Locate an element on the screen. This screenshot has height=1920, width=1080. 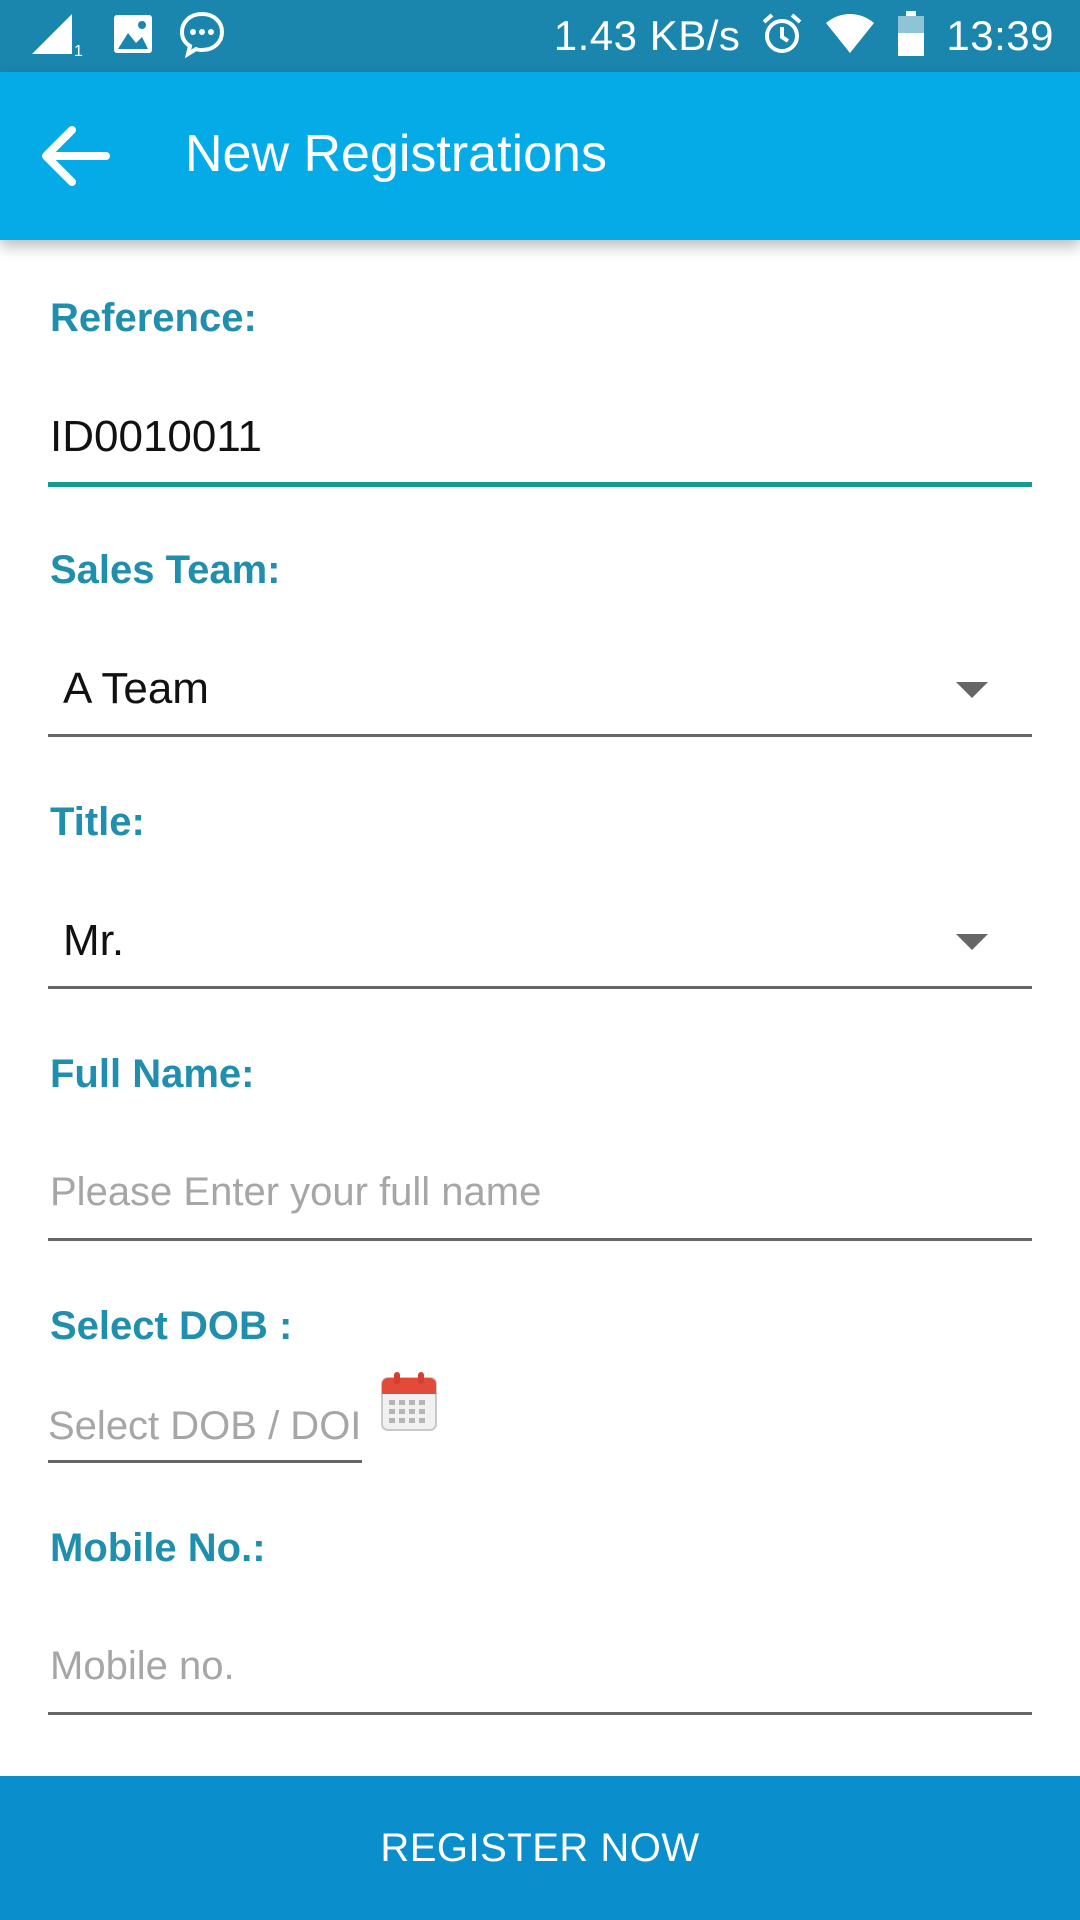
sales-team-label: Sales Team: is located at coordinates (165, 570).